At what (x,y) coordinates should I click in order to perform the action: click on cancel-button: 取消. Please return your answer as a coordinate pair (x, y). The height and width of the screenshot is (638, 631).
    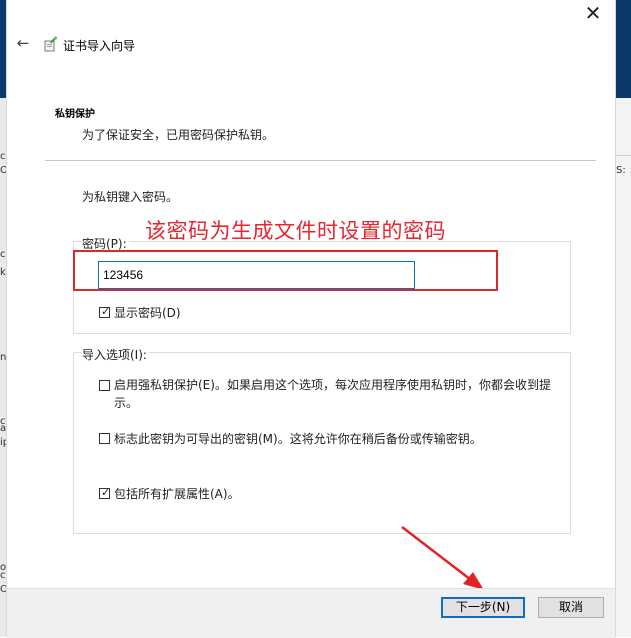
    Looking at the image, I should click on (571, 607).